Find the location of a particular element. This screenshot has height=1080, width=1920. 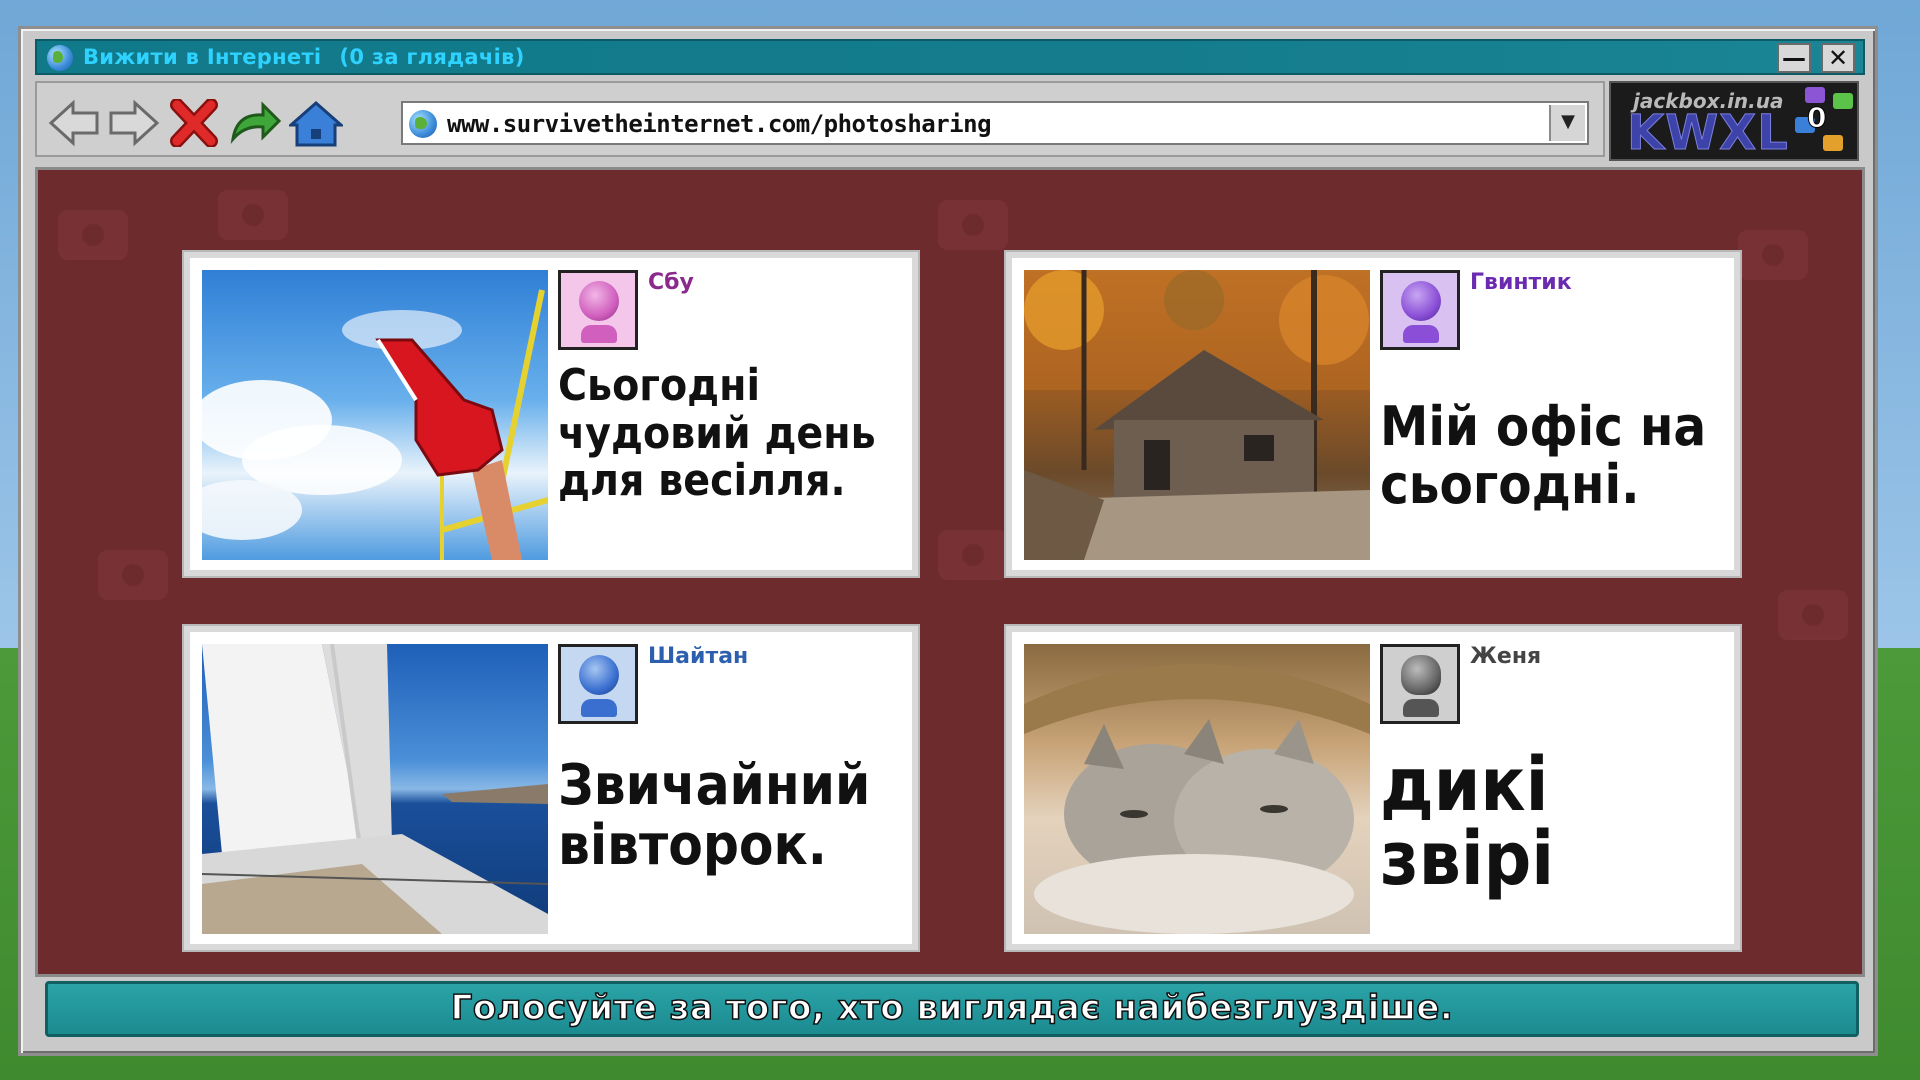

player-name: Женя is located at coordinates (1506, 656).